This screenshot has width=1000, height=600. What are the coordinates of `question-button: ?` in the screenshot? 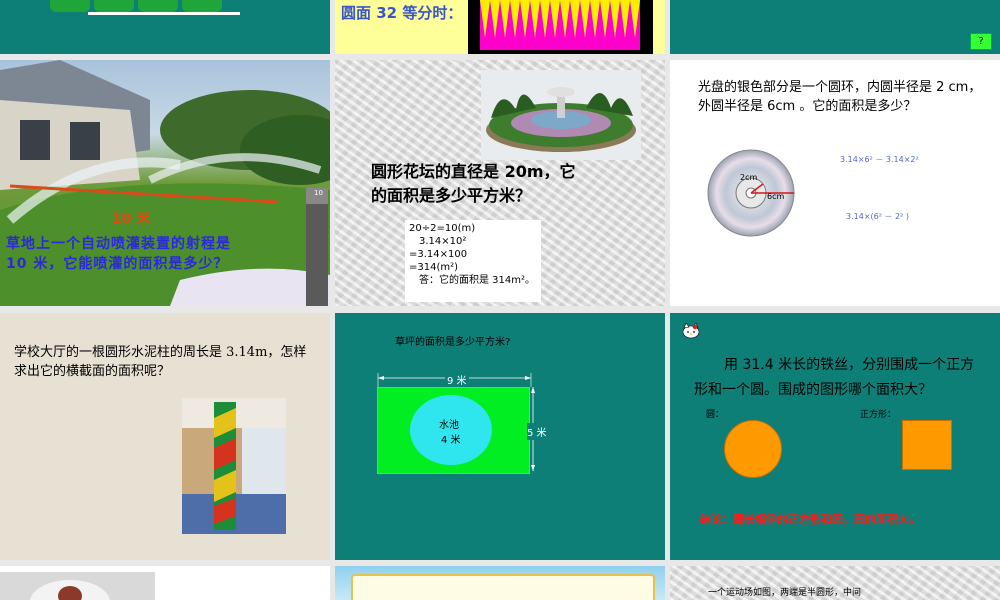 It's located at (981, 41).